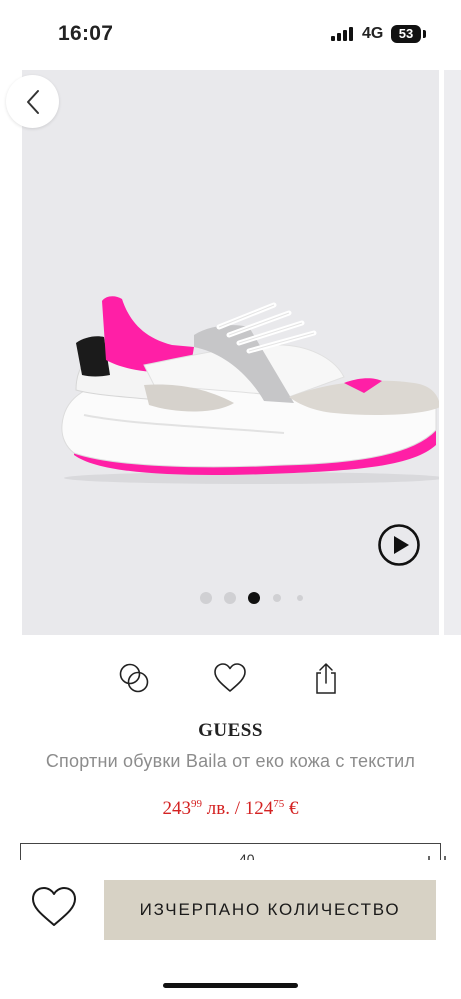  I want to click on back-arrow-icon, so click(32, 101).